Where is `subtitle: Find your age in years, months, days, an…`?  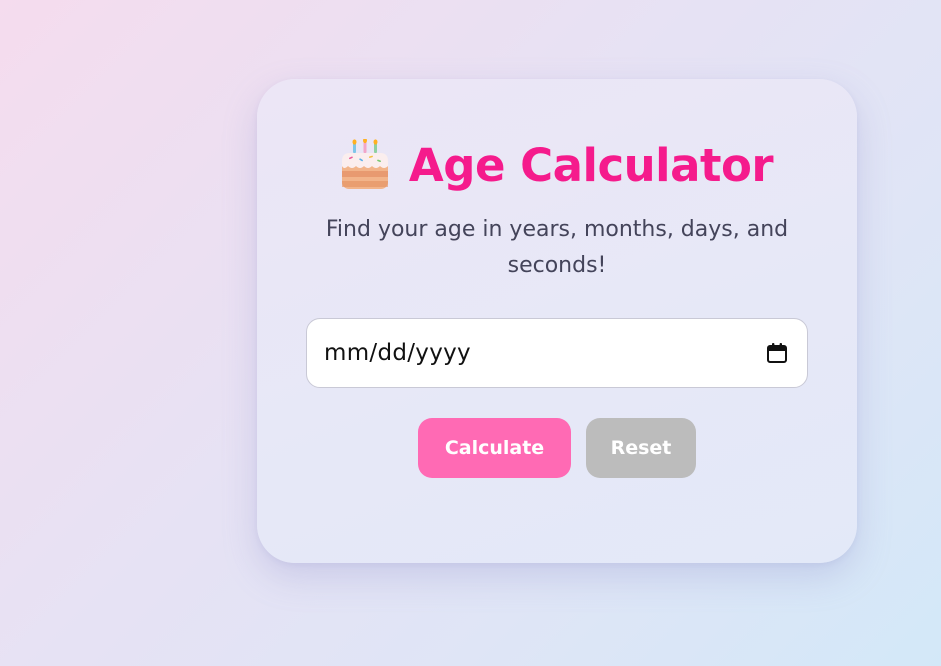
subtitle: Find your age in years, months, days, an… is located at coordinates (557, 247).